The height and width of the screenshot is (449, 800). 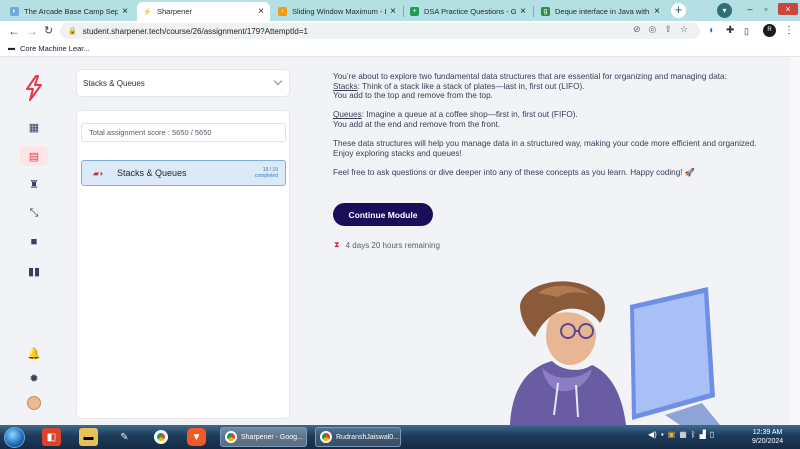 What do you see at coordinates (668, 29) in the screenshot?
I see `share-icon: ⇪` at bounding box center [668, 29].